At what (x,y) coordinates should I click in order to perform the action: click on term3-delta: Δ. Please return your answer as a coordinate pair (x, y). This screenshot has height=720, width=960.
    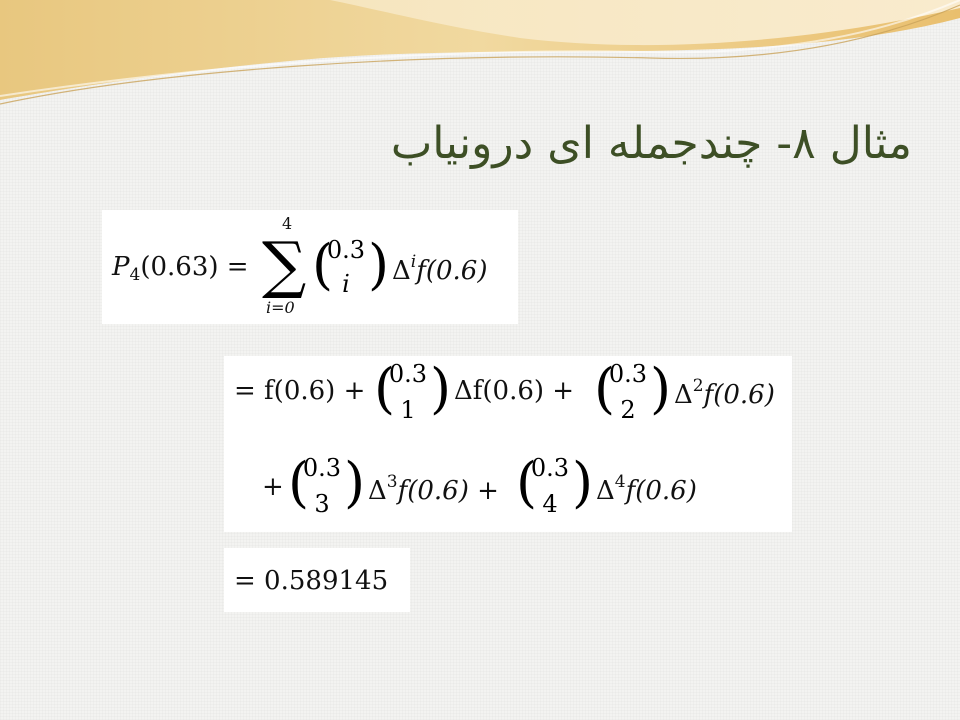
    Looking at the image, I should click on (377, 491).